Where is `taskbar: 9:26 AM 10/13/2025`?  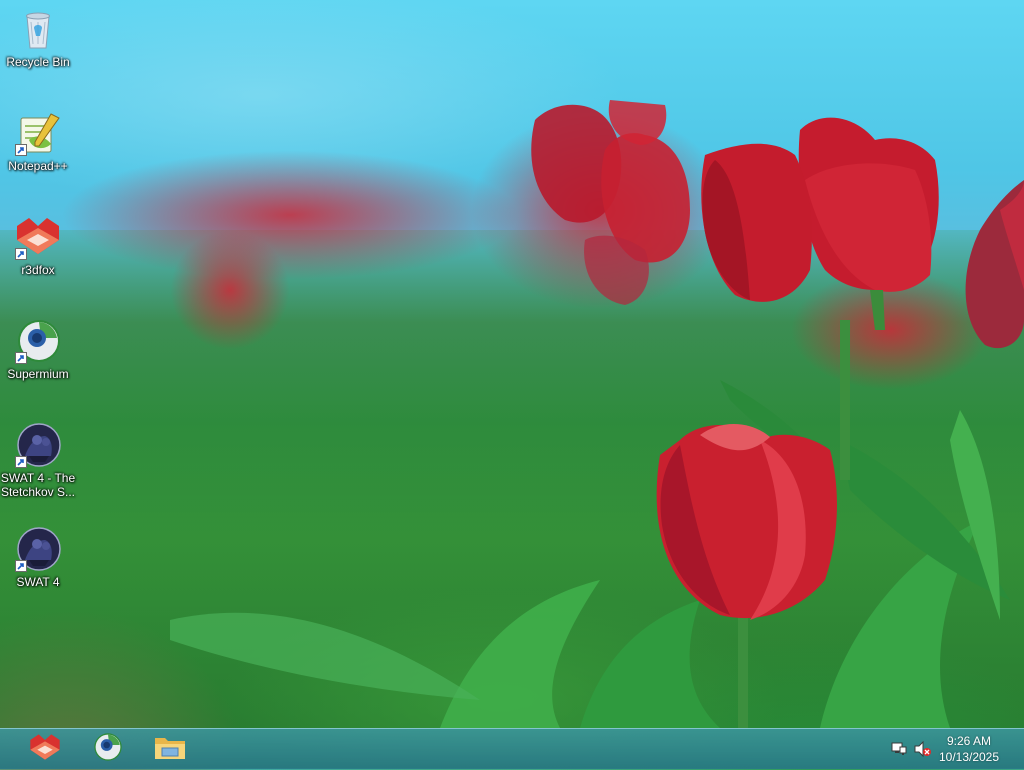
taskbar: 9:26 AM 10/13/2025 is located at coordinates (512, 748).